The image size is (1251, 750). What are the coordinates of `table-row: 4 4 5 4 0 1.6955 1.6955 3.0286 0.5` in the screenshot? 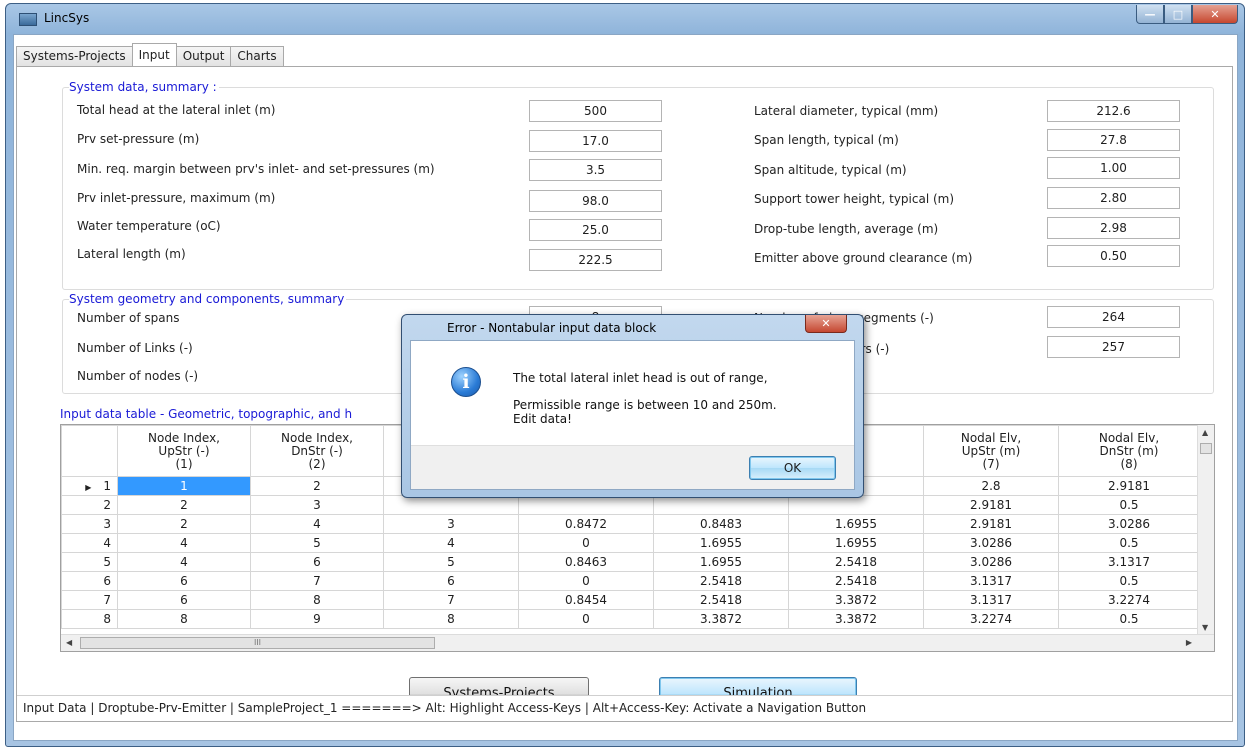 It's located at (630, 543).